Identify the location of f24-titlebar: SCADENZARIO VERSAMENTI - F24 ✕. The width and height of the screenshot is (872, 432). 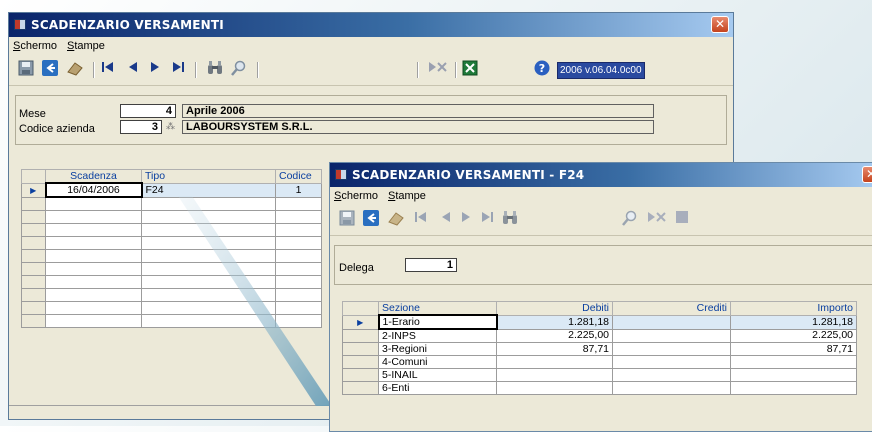
(601, 175).